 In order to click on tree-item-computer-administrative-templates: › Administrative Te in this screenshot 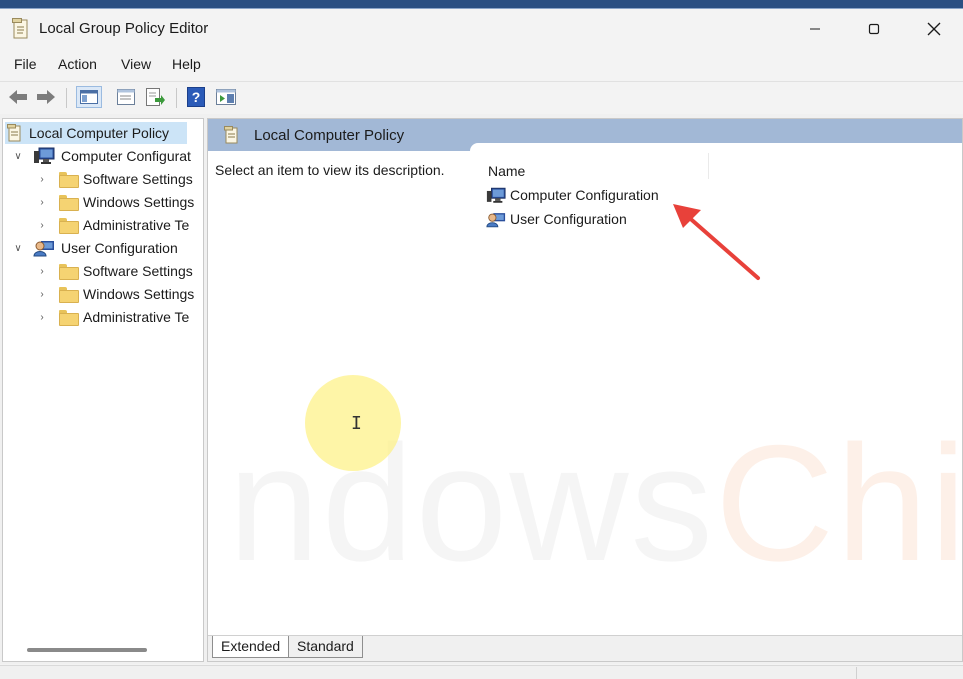, I will do `click(103, 225)`.